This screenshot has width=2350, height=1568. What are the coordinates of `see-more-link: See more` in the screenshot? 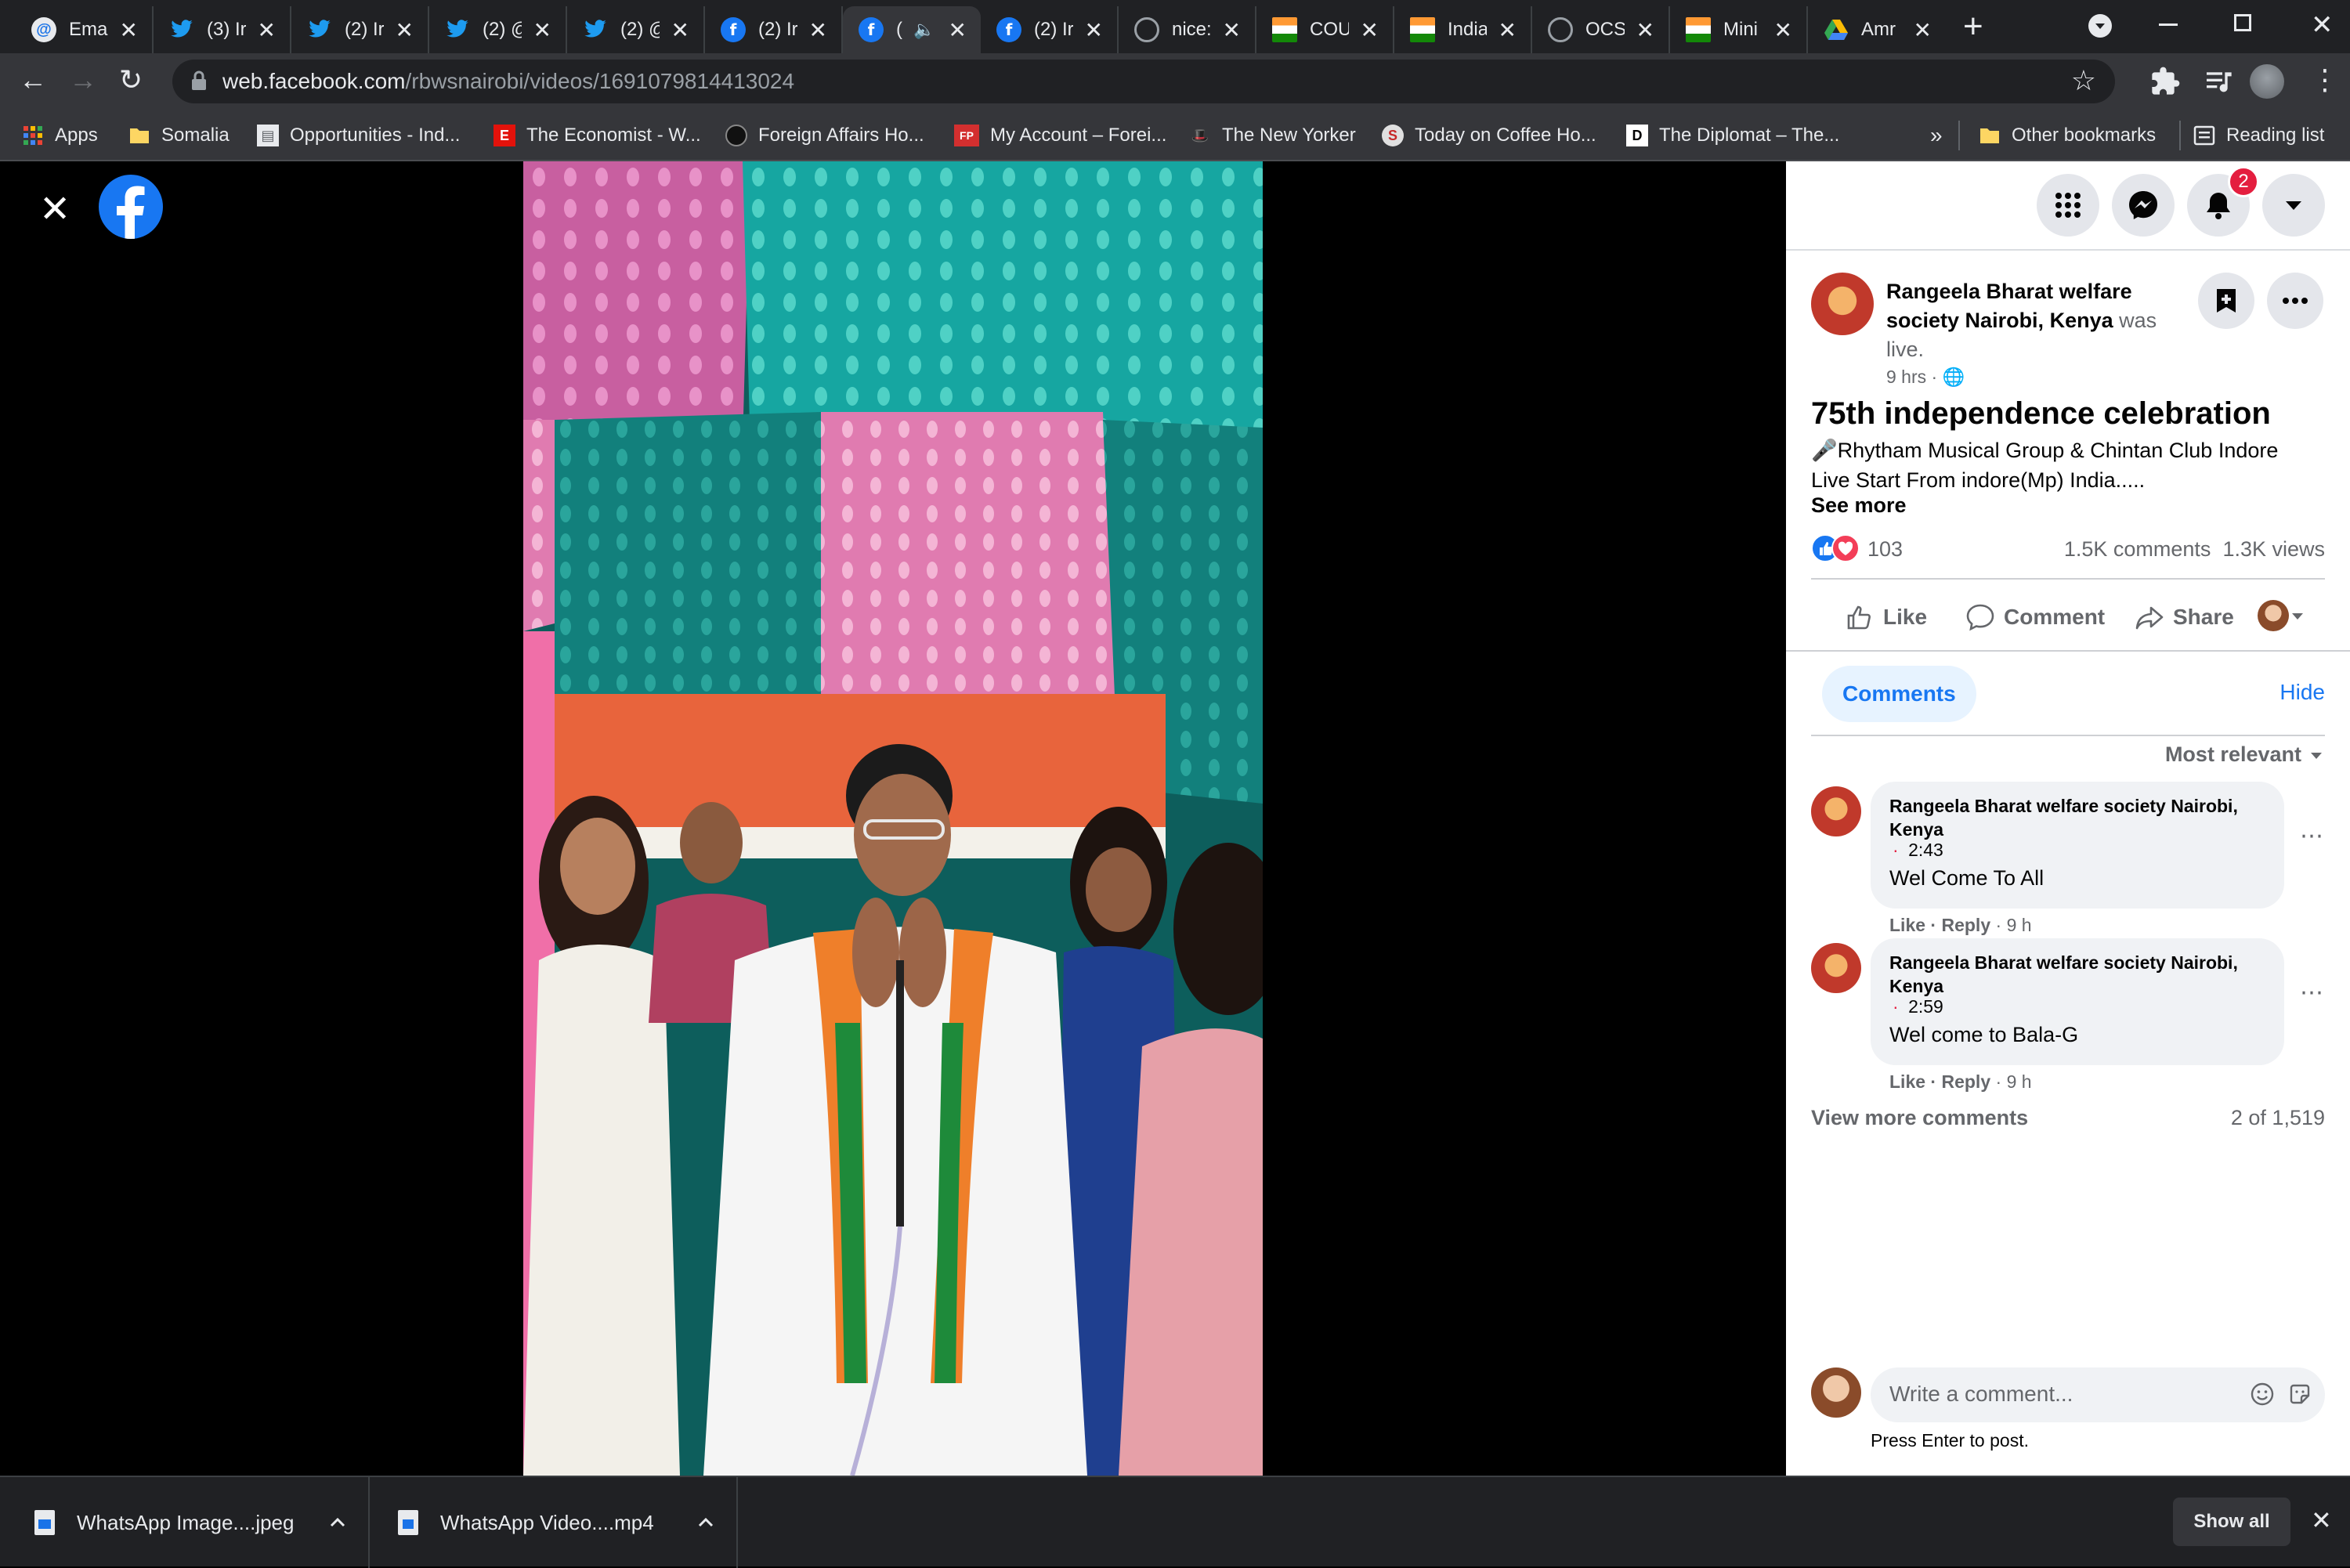 It's located at (1859, 505).